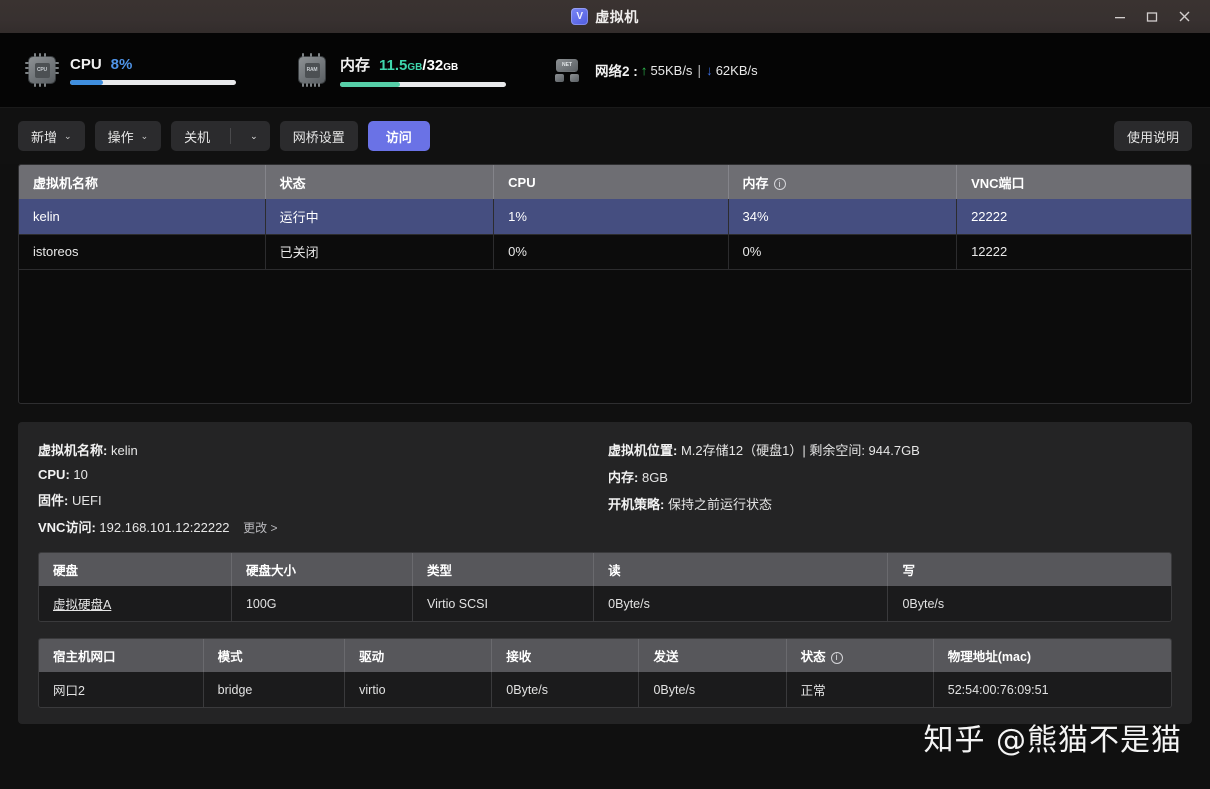 The height and width of the screenshot is (789, 1210). What do you see at coordinates (53, 500) in the screenshot?
I see `detail-firmware-label: 固件:` at bounding box center [53, 500].